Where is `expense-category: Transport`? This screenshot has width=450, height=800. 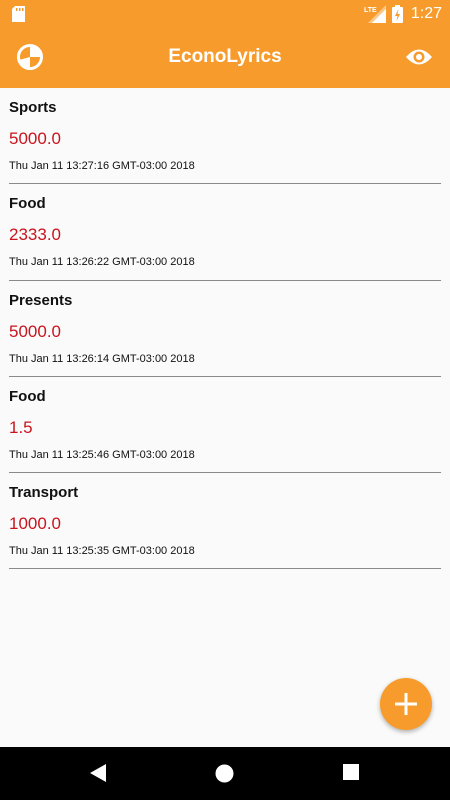 expense-category: Transport is located at coordinates (44, 493).